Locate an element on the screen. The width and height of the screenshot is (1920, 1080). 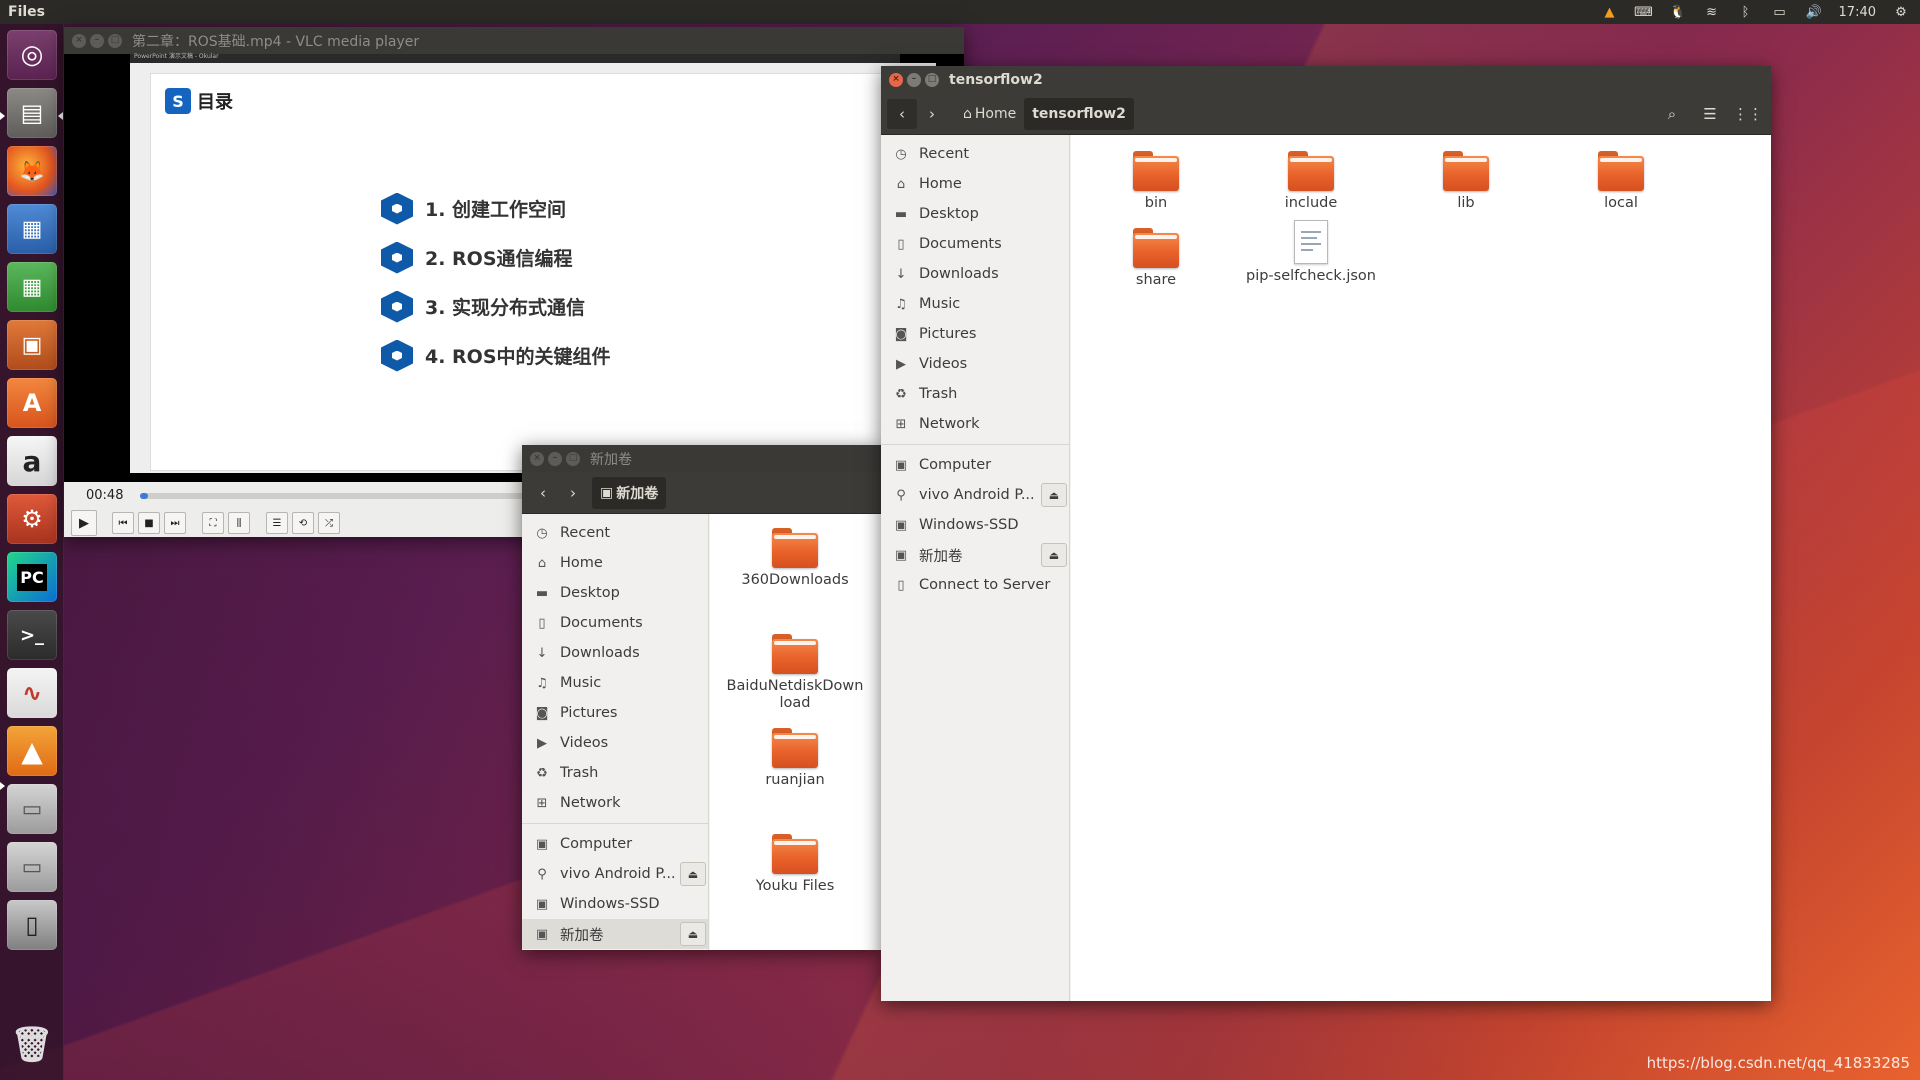
folder-local: local is located at coordinates (1621, 181).